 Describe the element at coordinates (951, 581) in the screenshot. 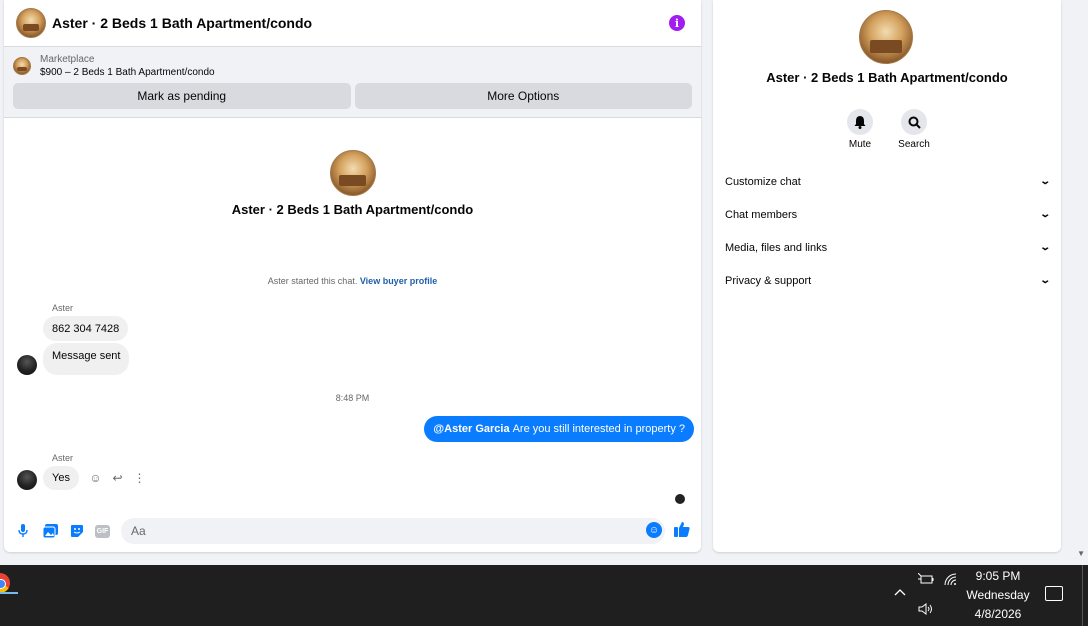

I see `wifi-icon` at that location.